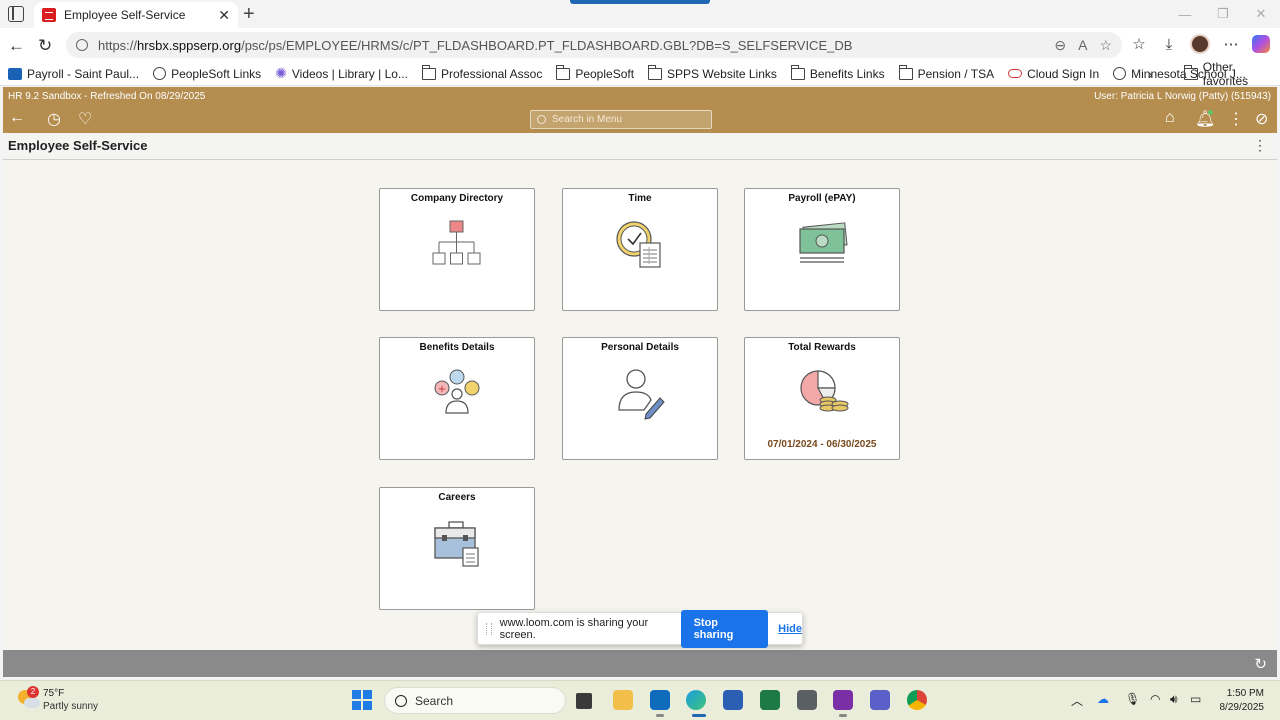 The image size is (1280, 720). Describe the element at coordinates (434, 700) in the screenshot. I see `taskbar-search-label: Search` at that location.